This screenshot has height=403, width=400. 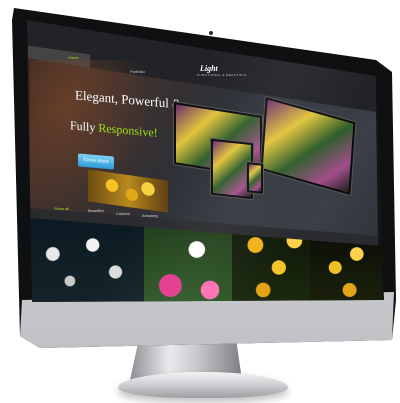 I want to click on device-screen, so click(x=255, y=178).